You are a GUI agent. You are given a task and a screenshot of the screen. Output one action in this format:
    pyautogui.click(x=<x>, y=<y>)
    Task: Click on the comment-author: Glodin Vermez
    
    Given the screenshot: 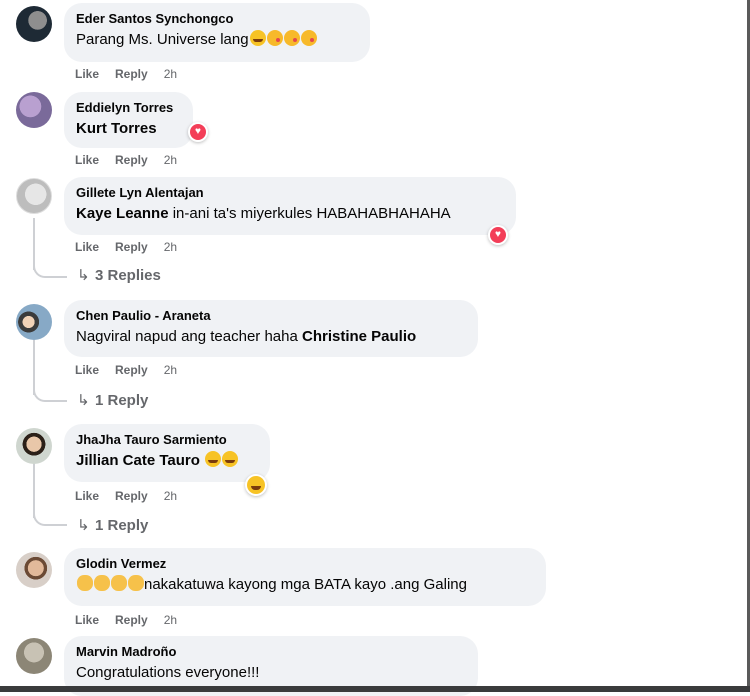 What is the action you would take?
    pyautogui.click(x=305, y=564)
    